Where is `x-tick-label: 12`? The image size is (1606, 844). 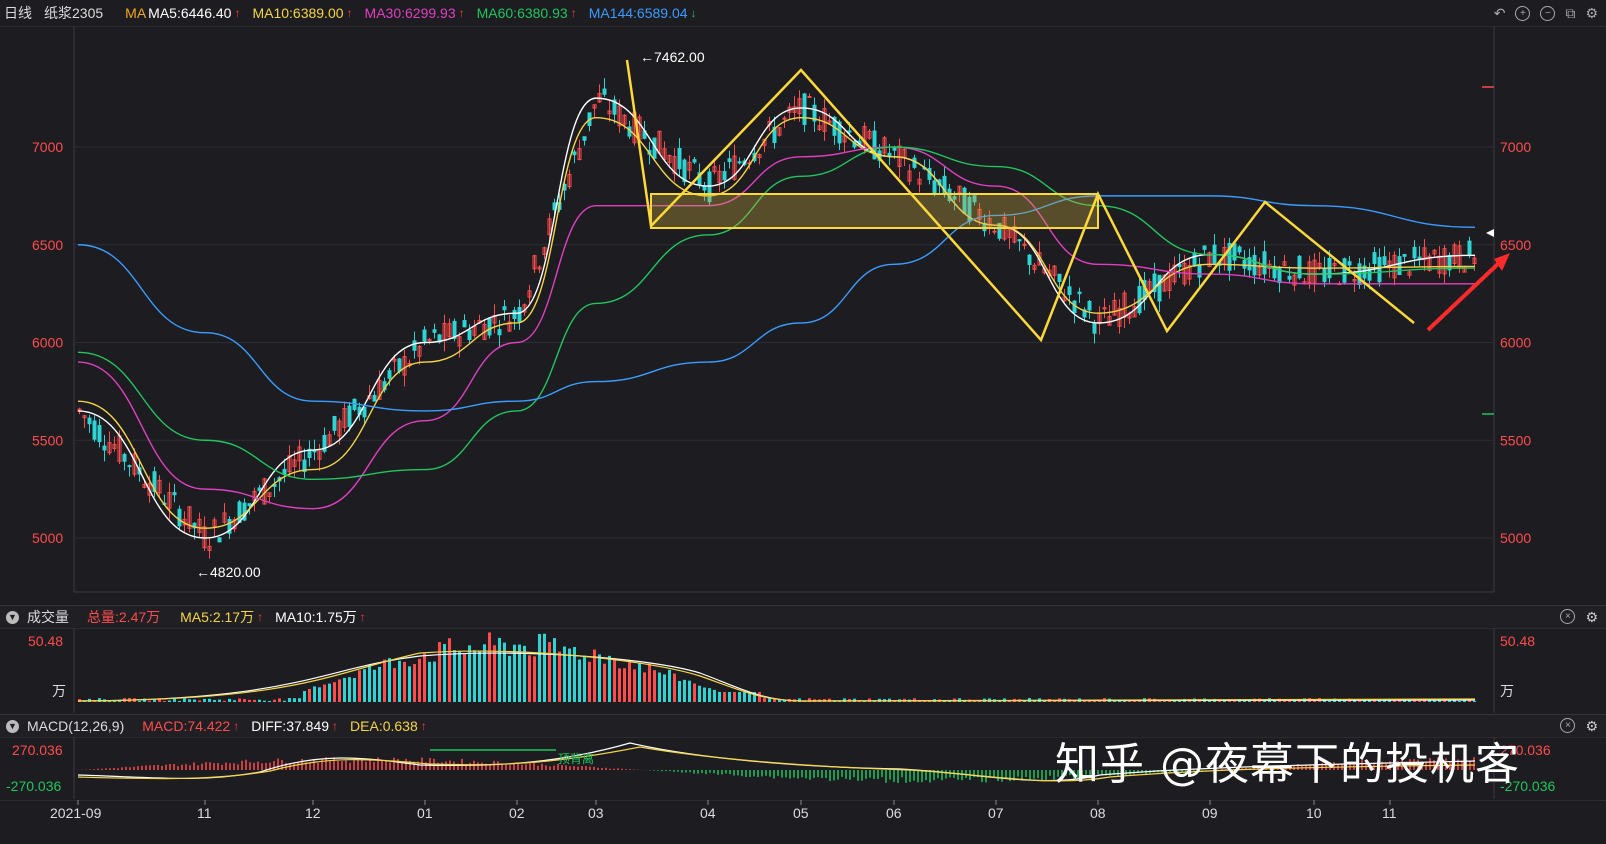
x-tick-label: 12 is located at coordinates (313, 813).